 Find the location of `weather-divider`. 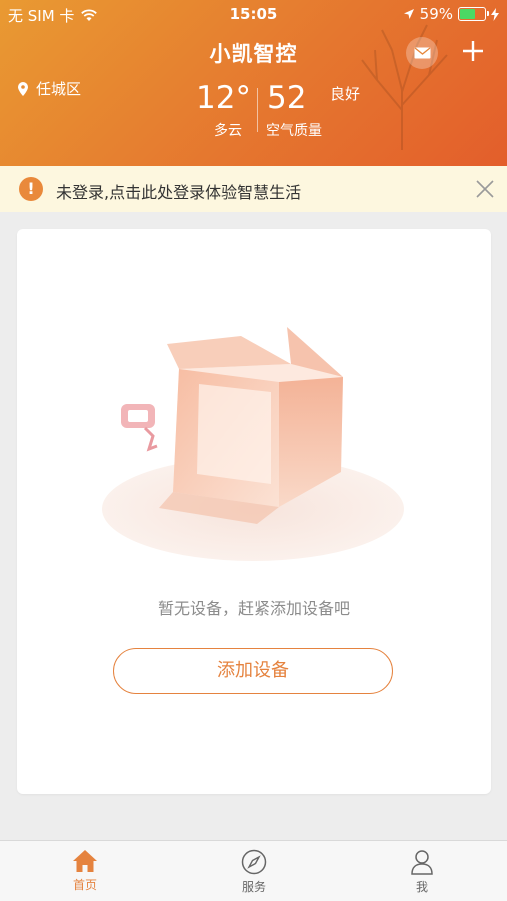

weather-divider is located at coordinates (257, 110).